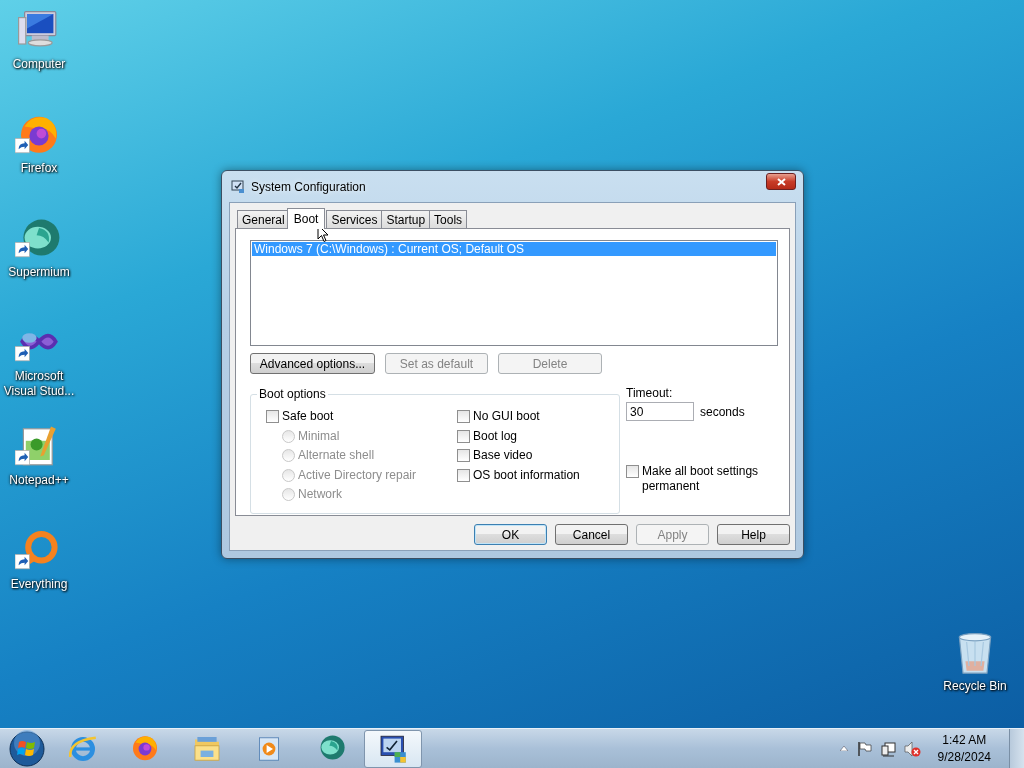 This screenshot has height=768, width=1024. I want to click on network-icon, so click(887, 748).